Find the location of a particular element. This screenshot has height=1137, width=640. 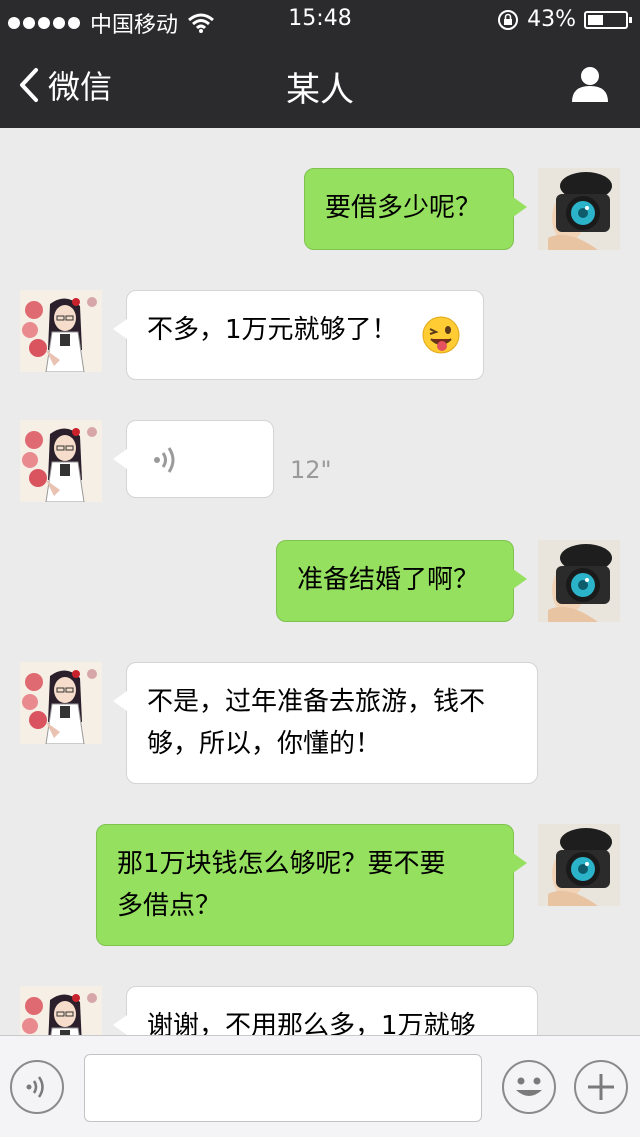

incoming-message-bubble: 不多，1万元就够了！ is located at coordinates (298, 335).